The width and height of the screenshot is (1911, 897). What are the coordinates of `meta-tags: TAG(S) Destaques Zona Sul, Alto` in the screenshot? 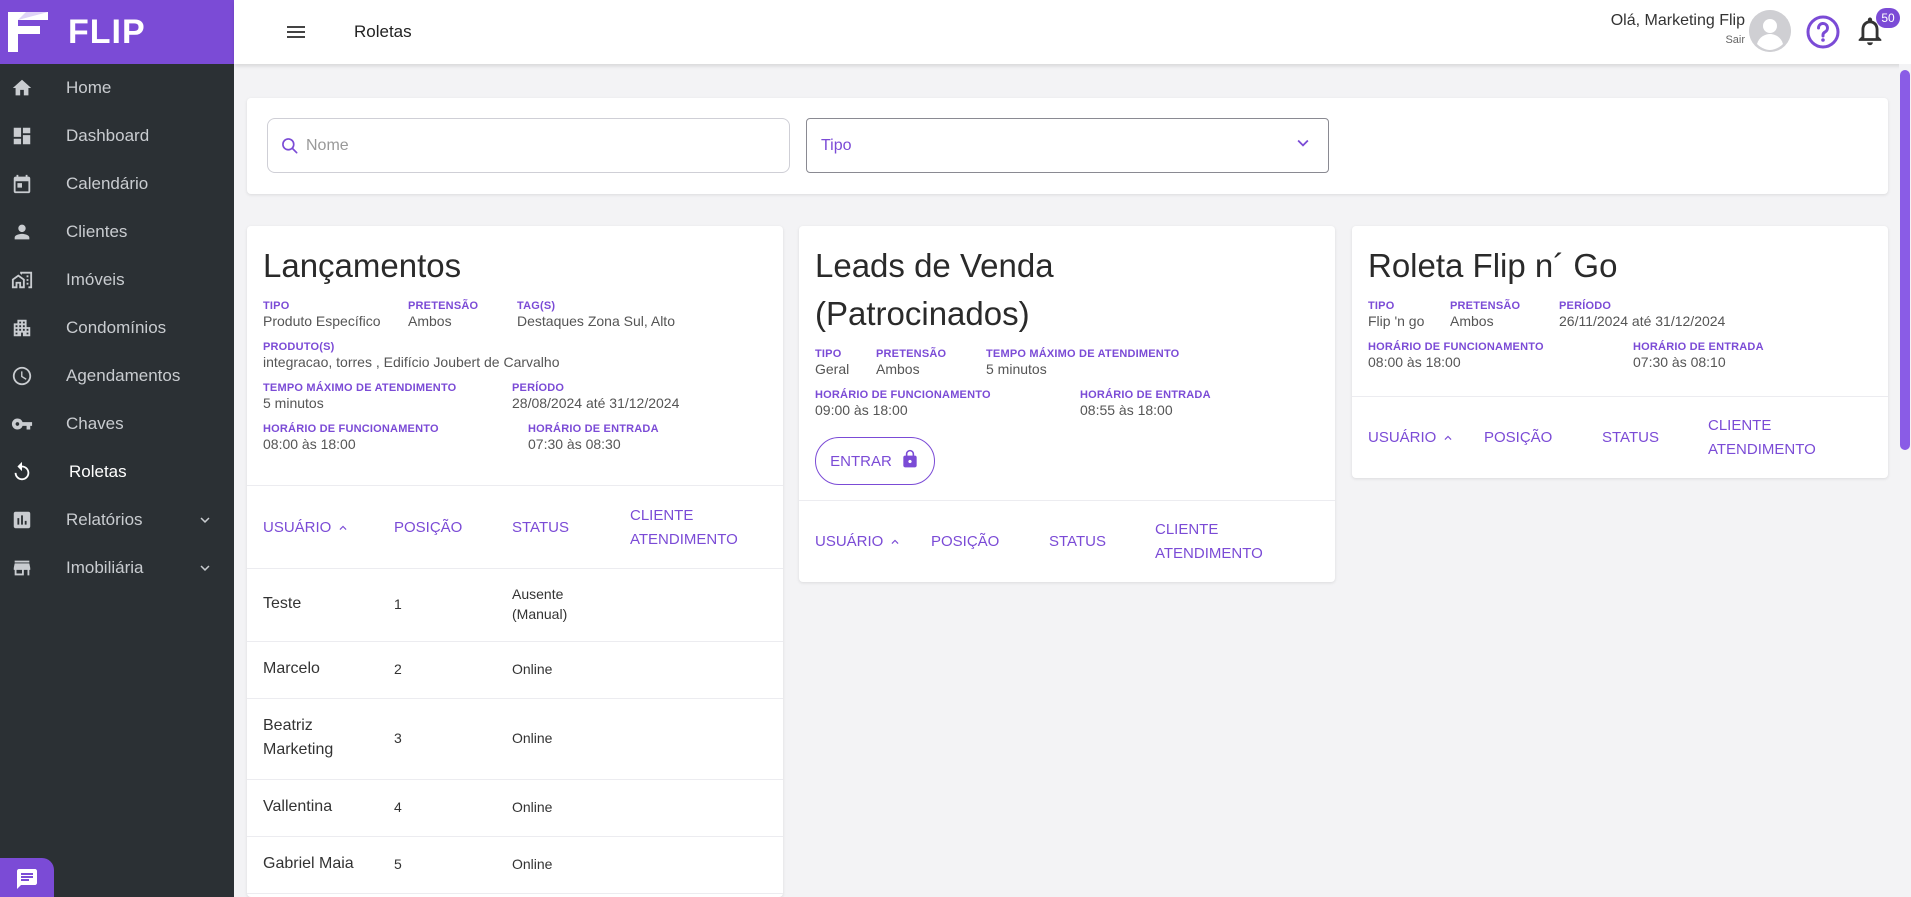 It's located at (596, 314).